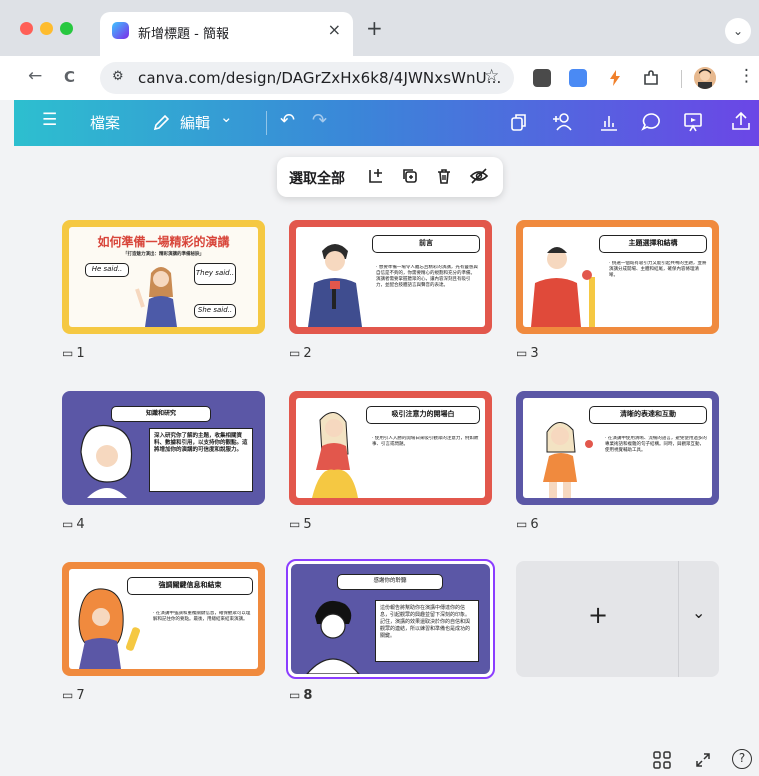  Describe the element at coordinates (69, 77) in the screenshot. I see `reload-button: C` at that location.